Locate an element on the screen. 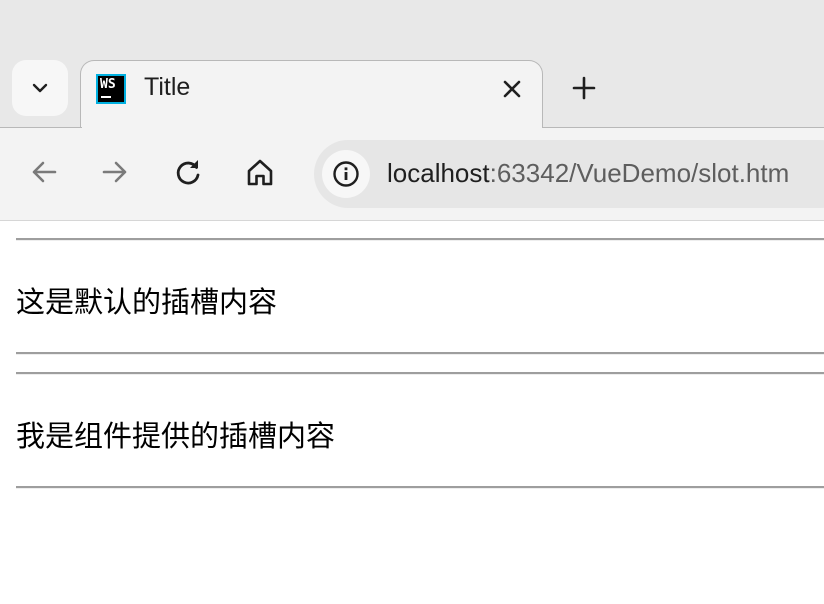  component-slot-text: 我是组件提供的插槽内容 is located at coordinates (176, 436).